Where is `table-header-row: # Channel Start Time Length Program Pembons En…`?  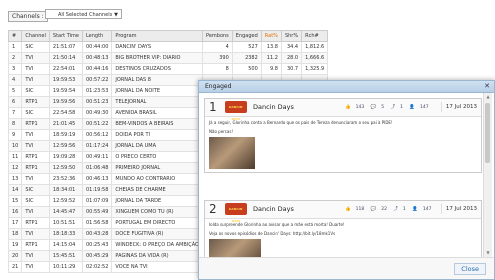
table-header-row: # Channel Start Time Length Program Pembons En… is located at coordinates (168, 36).